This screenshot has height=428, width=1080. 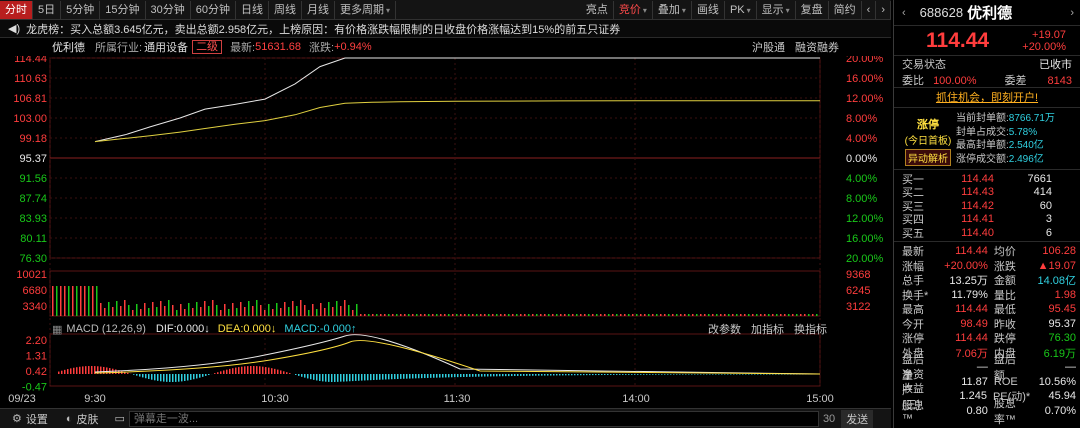 I want to click on gear-icon: ⚙, so click(x=17, y=418).